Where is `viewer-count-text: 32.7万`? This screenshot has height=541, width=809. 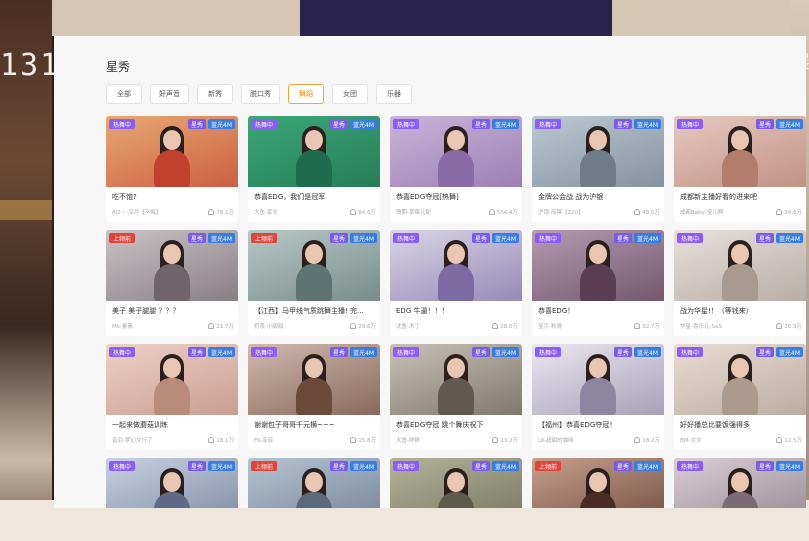 viewer-count-text: 32.7万 is located at coordinates (651, 327).